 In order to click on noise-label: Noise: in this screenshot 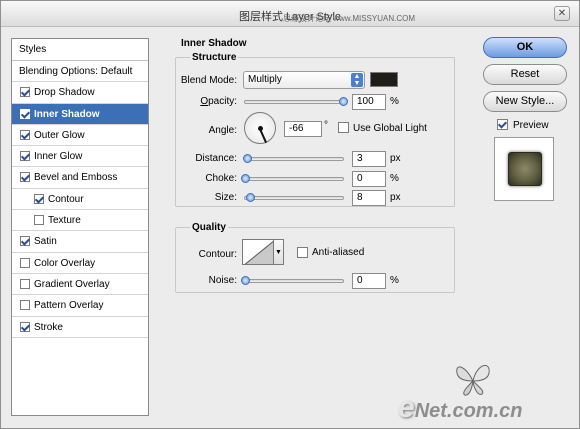, I will do `click(222, 280)`.